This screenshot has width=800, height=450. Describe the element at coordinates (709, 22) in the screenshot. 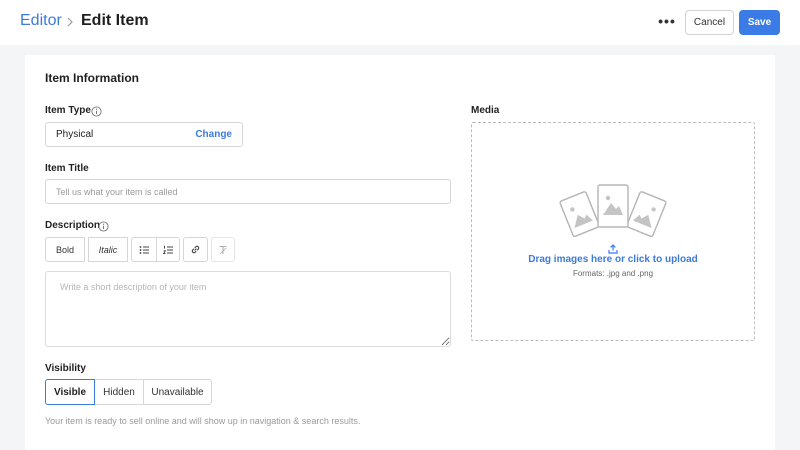

I see `cancel-button: Cancel` at that location.